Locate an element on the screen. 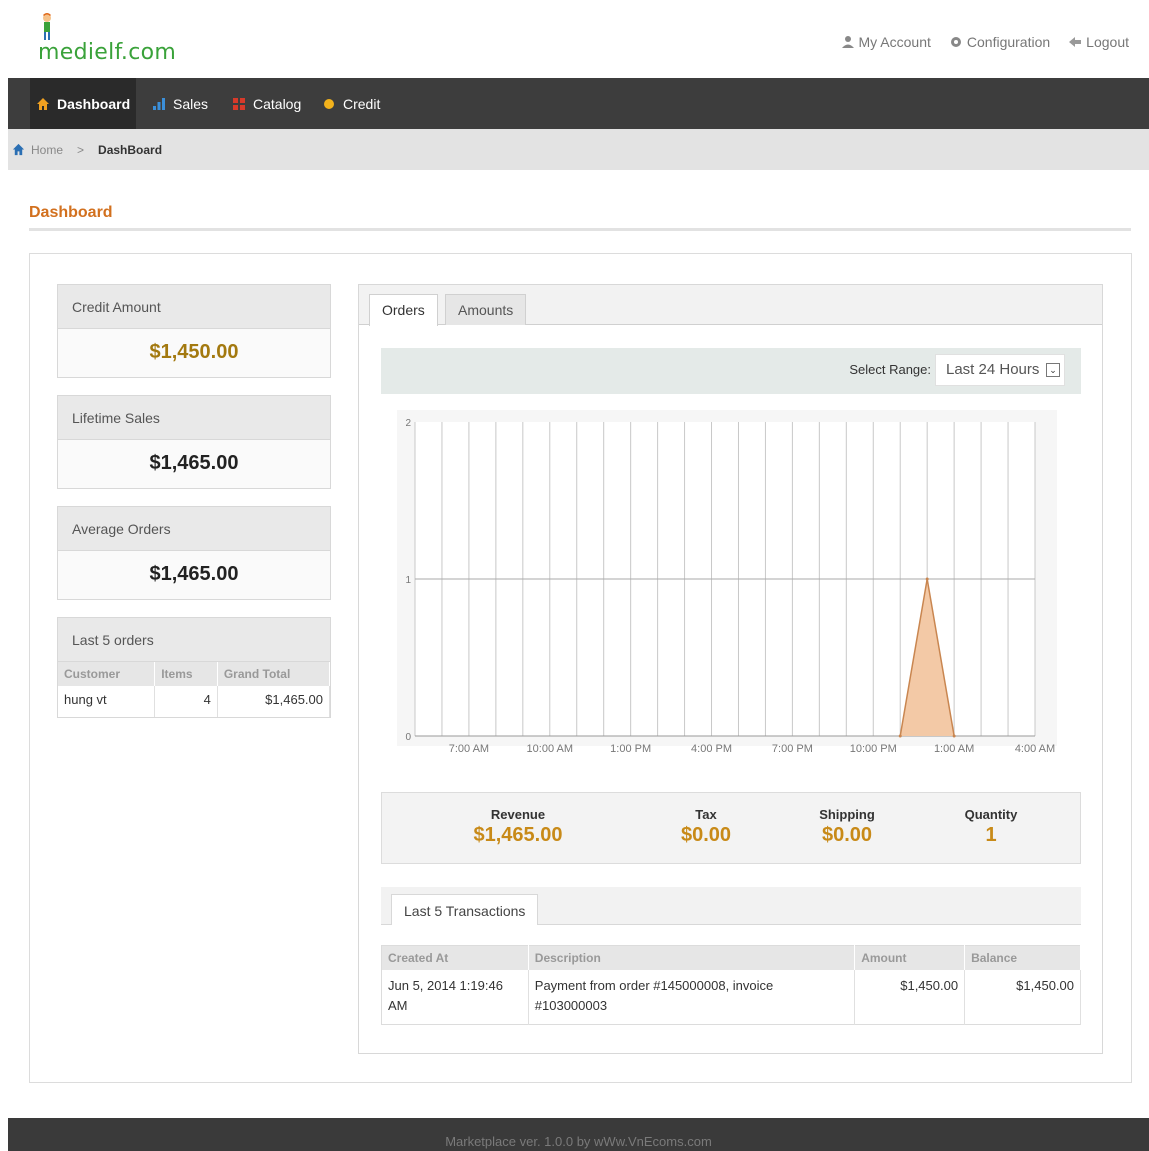 This screenshot has width=1149, height=1151. stat-quantity: Quantity 1 is located at coordinates (991, 827).